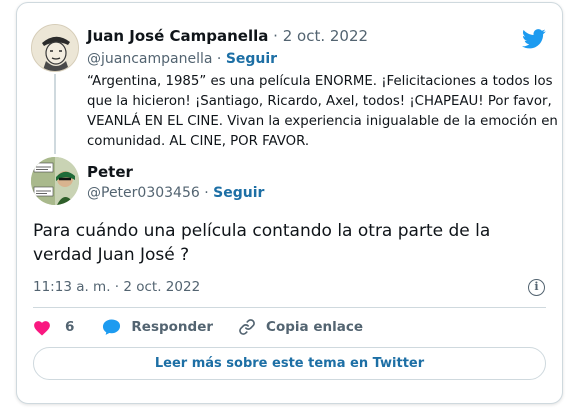  I want to click on tweet-timestamp: 11:13 a. m. · 2 oct. 2022, so click(116, 287).